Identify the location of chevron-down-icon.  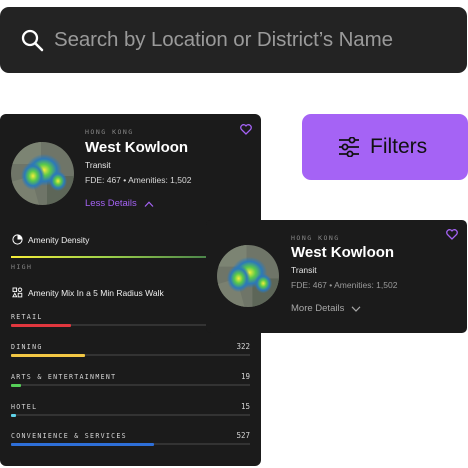
(356, 308).